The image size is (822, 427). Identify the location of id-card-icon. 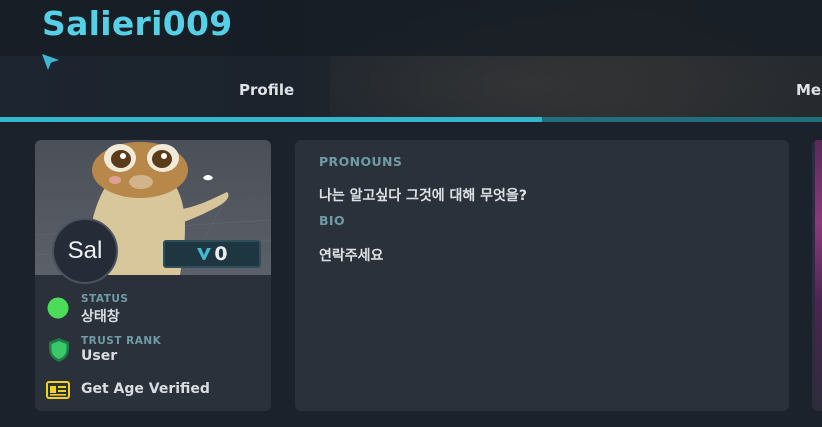
(58, 390).